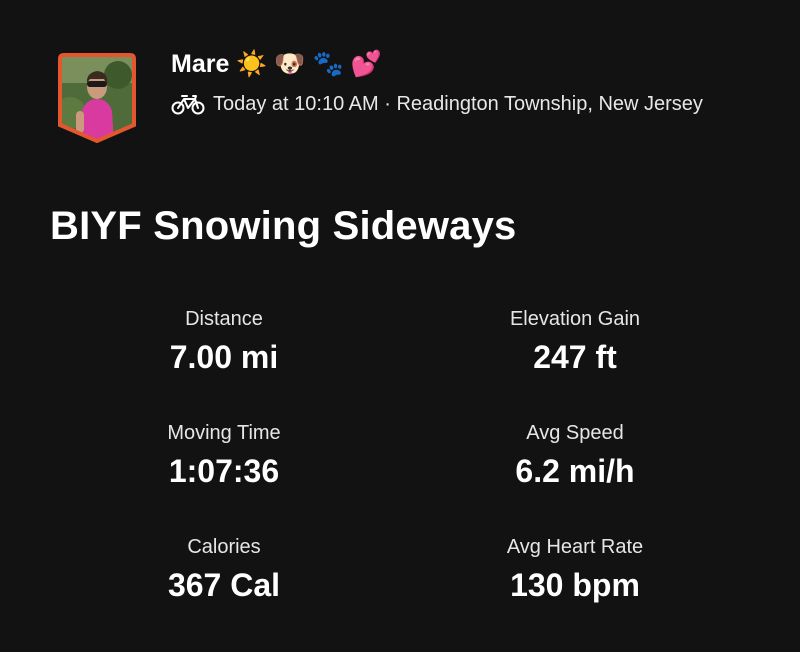  What do you see at coordinates (224, 319) in the screenshot?
I see `stat-label: Distance` at bounding box center [224, 319].